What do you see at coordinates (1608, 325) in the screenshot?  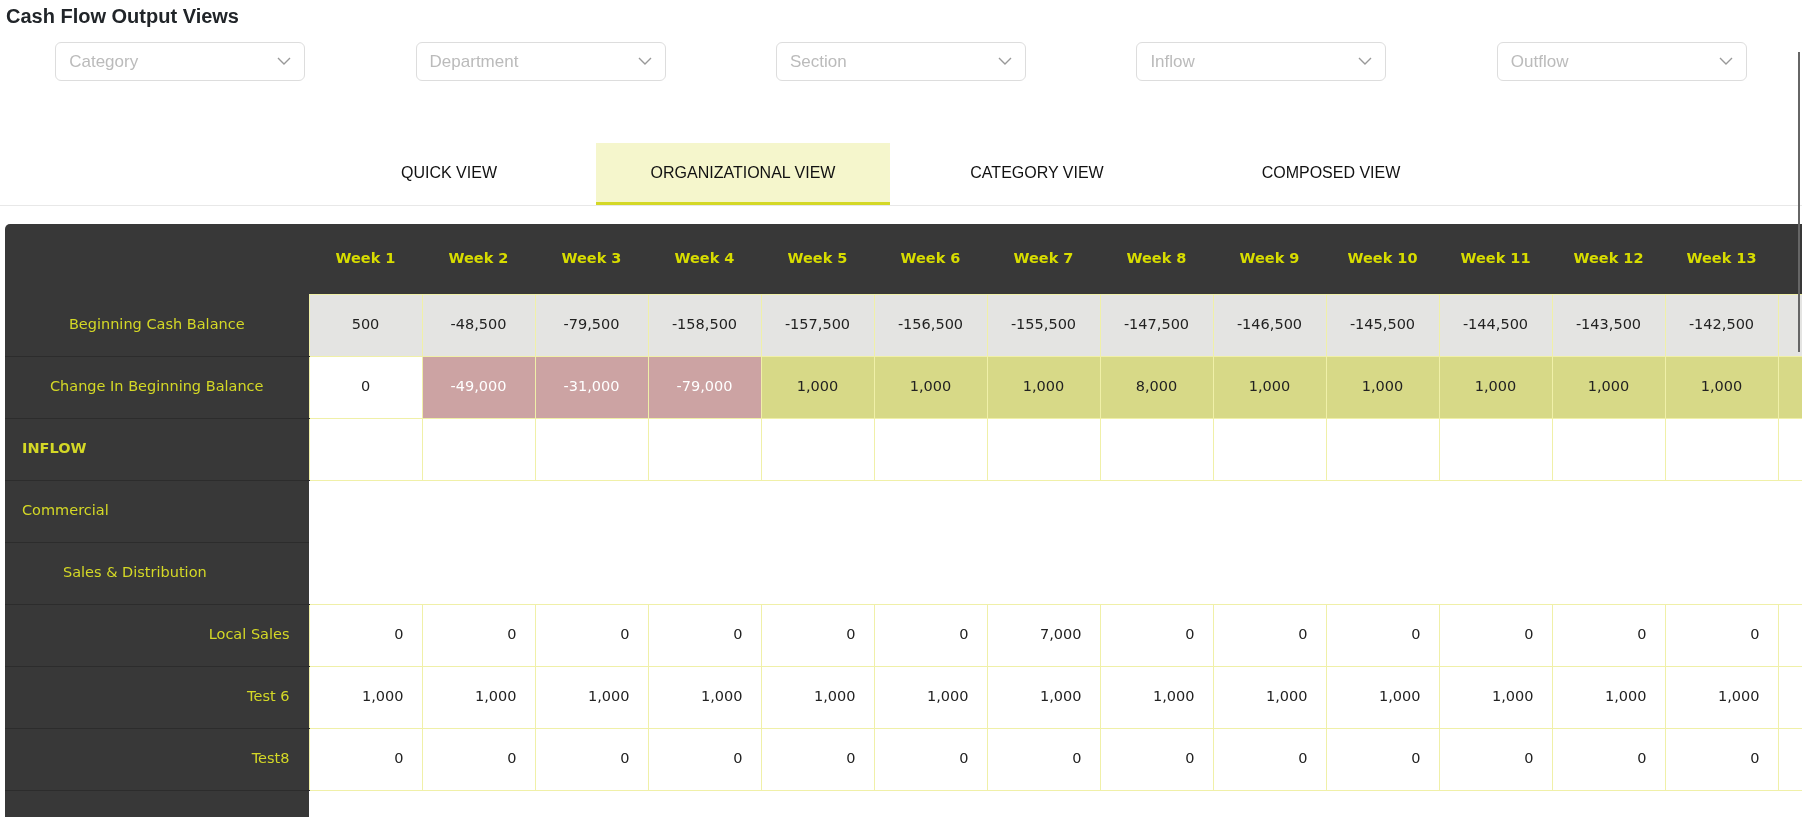 I see `table-cell: -143,500` at bounding box center [1608, 325].